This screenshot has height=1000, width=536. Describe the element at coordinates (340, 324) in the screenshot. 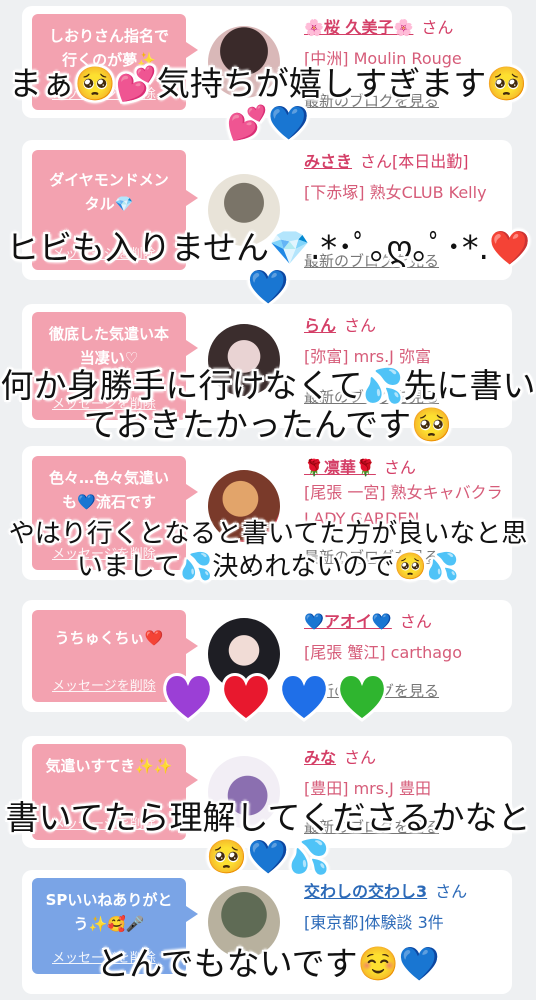

I see `name-row: らん さん` at that location.